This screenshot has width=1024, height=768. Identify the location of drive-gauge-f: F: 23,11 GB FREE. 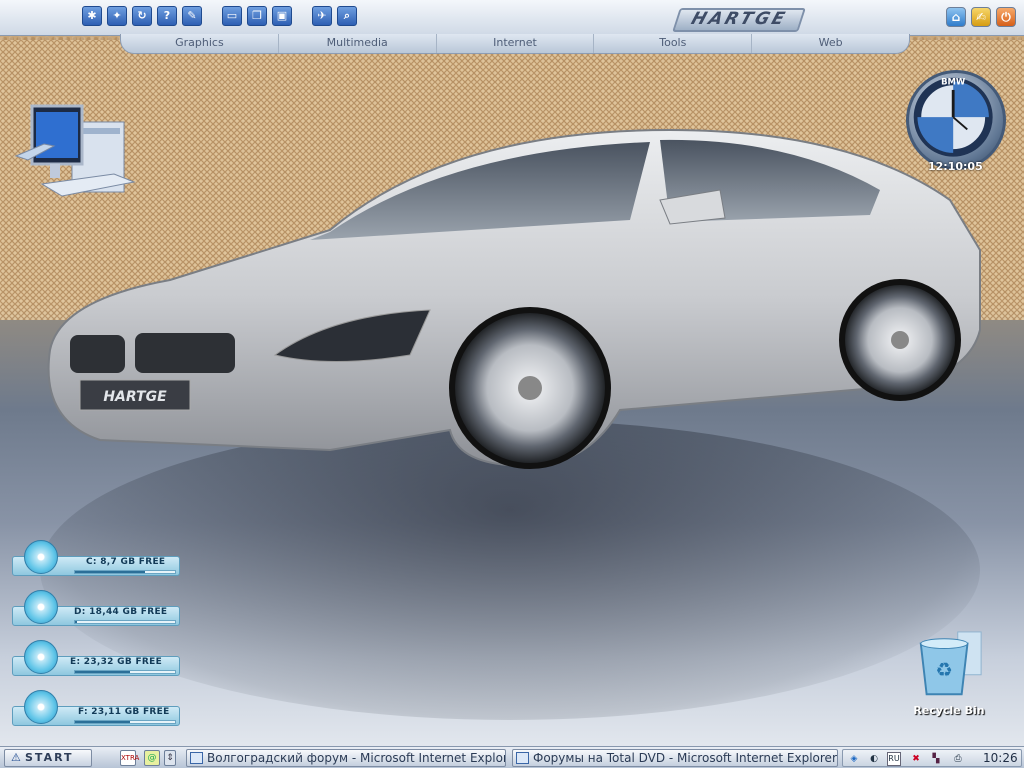
(97, 710).